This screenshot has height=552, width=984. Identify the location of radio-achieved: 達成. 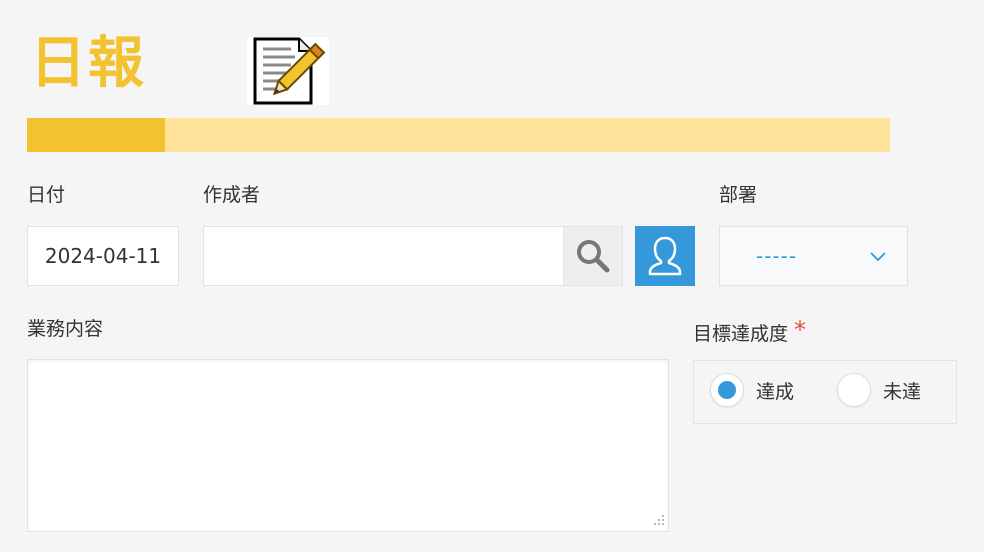
(752, 390).